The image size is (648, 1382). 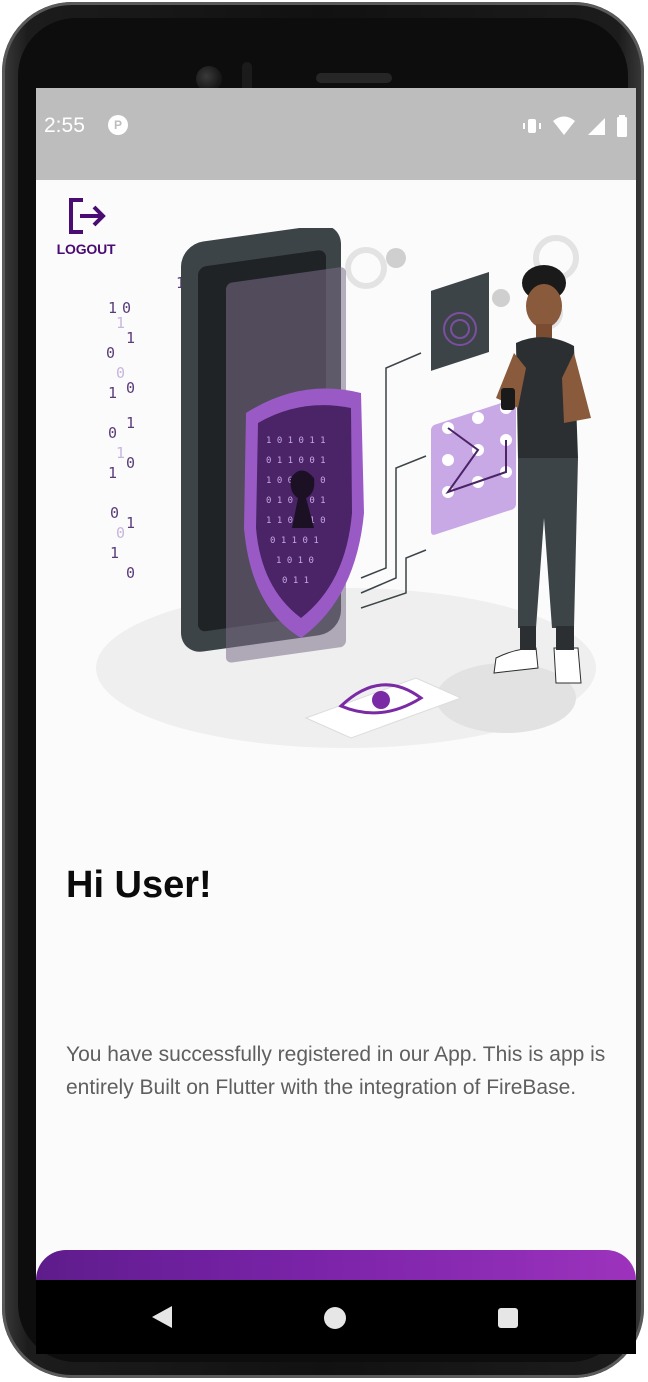 I want to click on battery-icon, so click(x=622, y=126).